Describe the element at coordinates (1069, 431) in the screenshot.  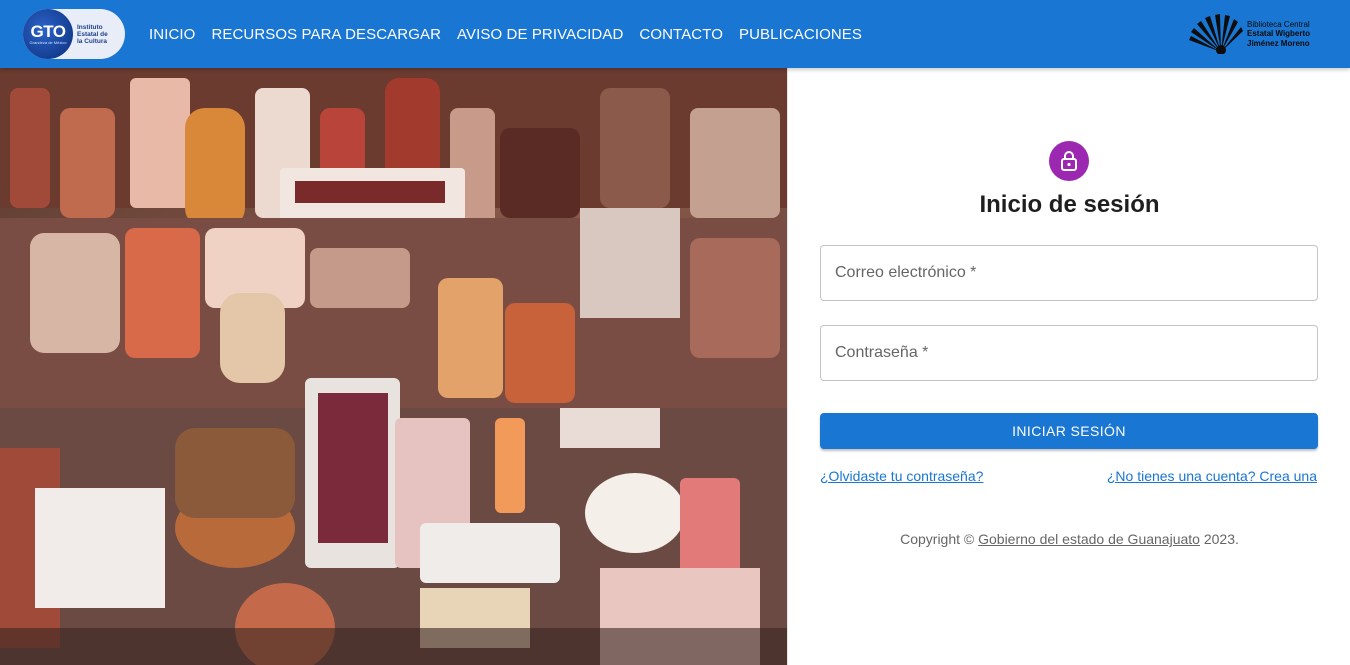
I see `login-button: INICIAR SESIÓN` at that location.